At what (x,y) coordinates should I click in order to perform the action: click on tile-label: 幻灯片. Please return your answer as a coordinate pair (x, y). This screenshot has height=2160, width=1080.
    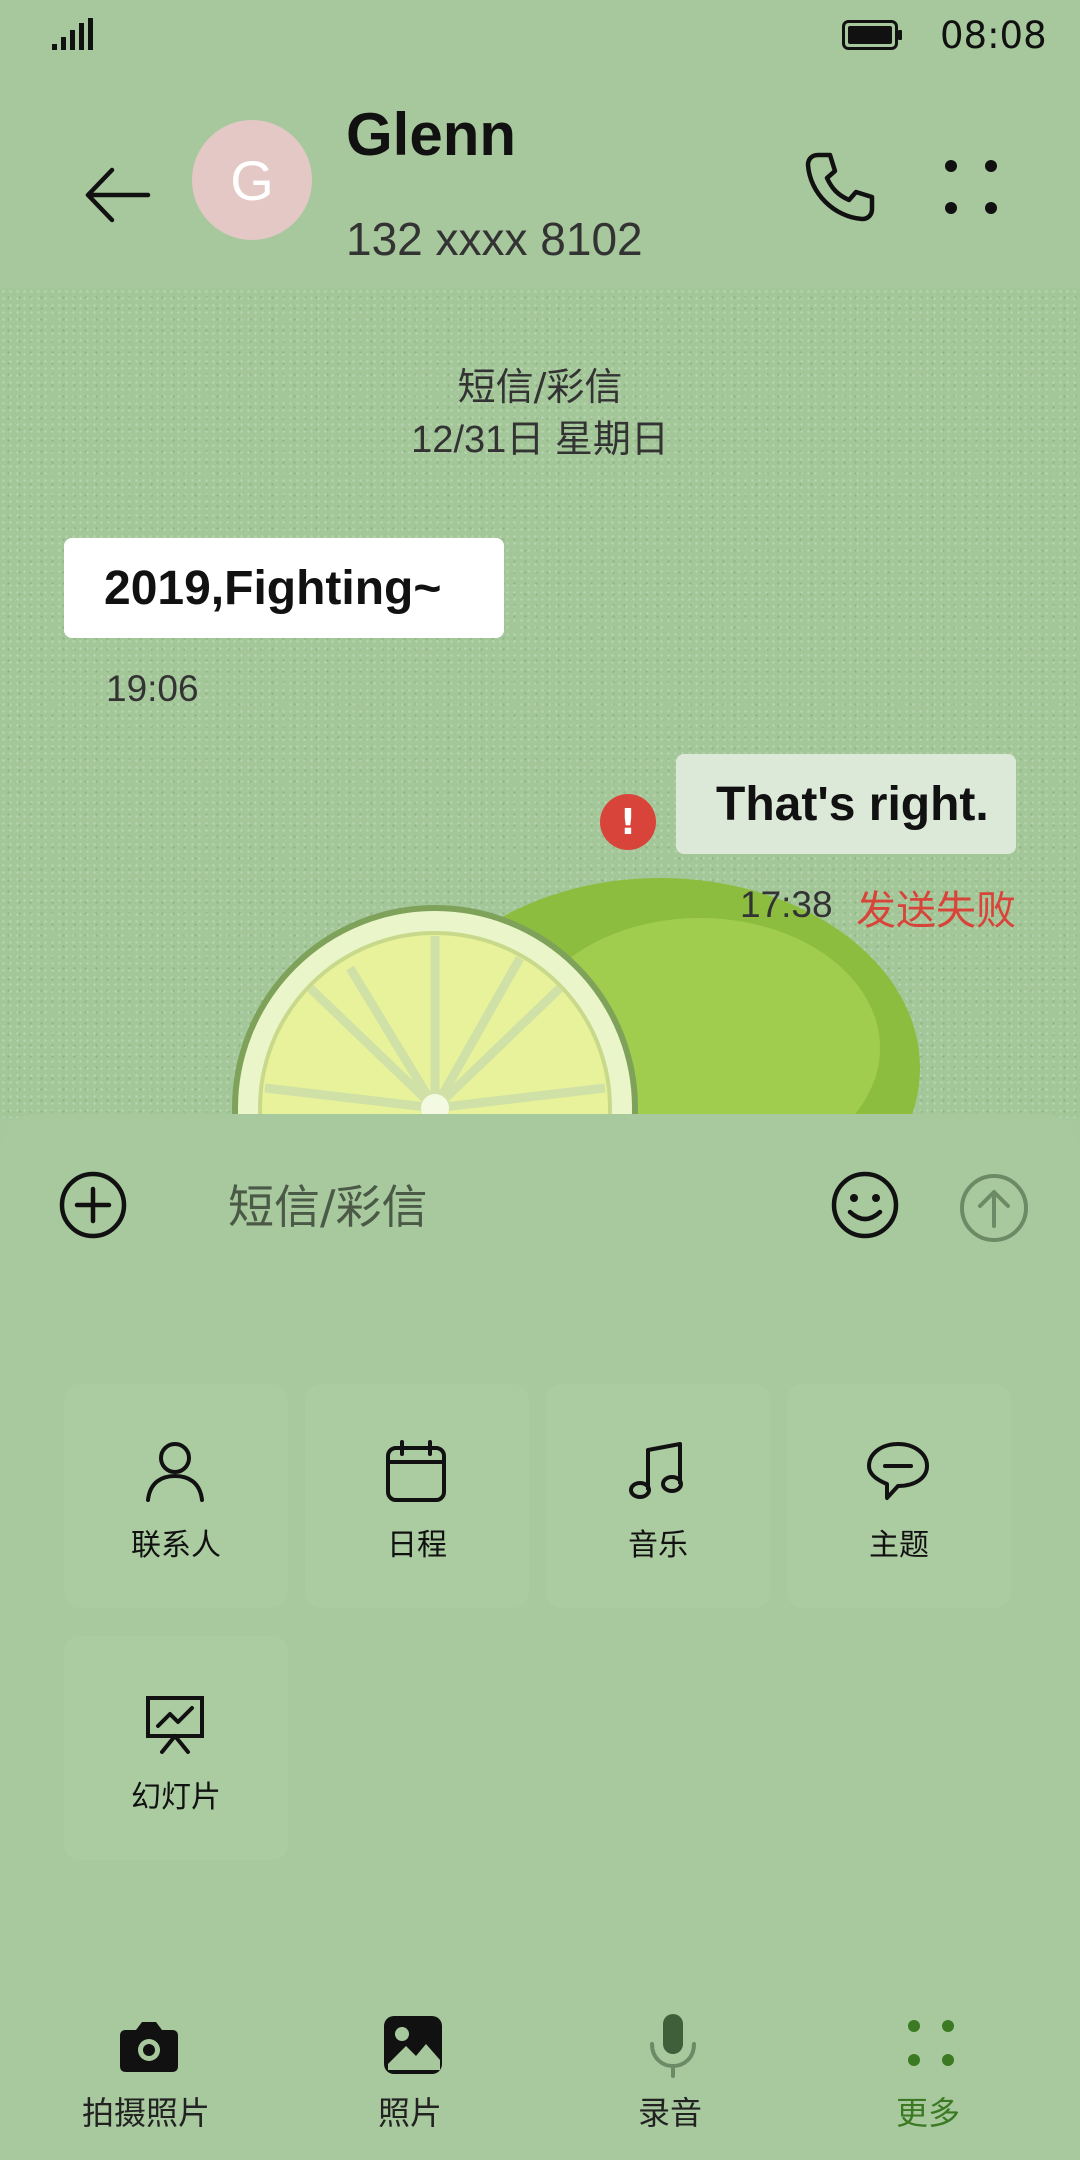
    Looking at the image, I should click on (176, 1797).